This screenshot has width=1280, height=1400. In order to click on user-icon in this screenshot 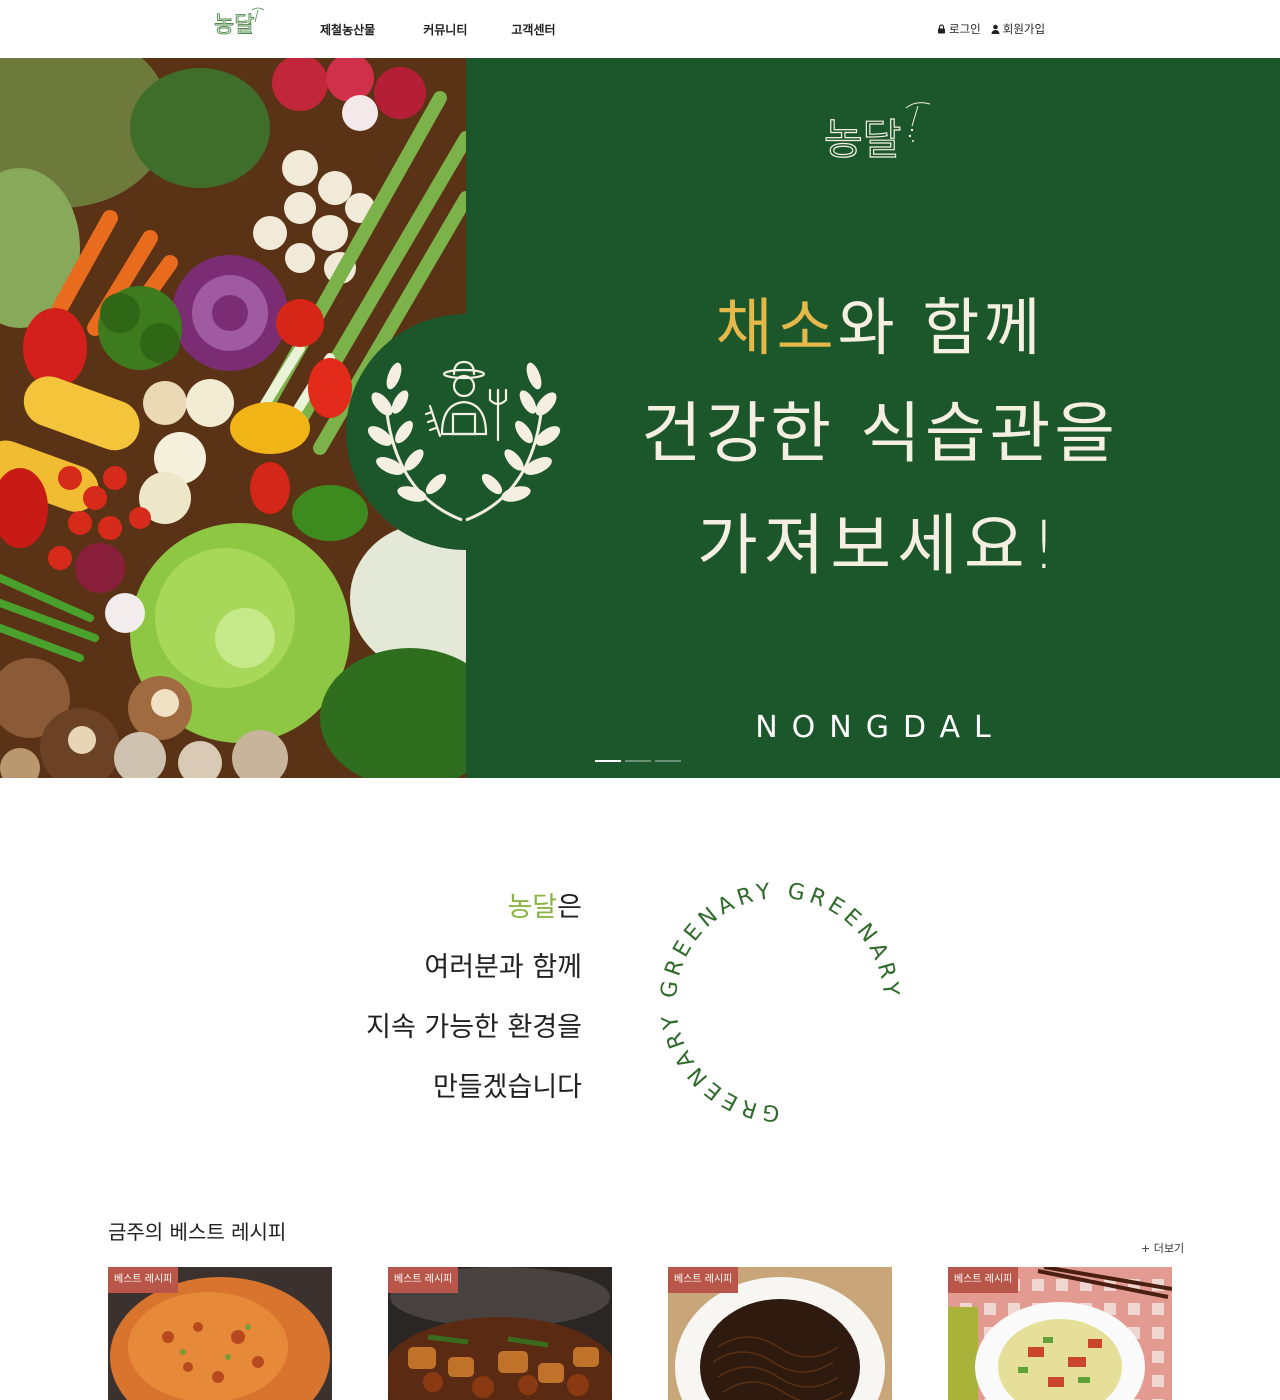, I will do `click(995, 29)`.